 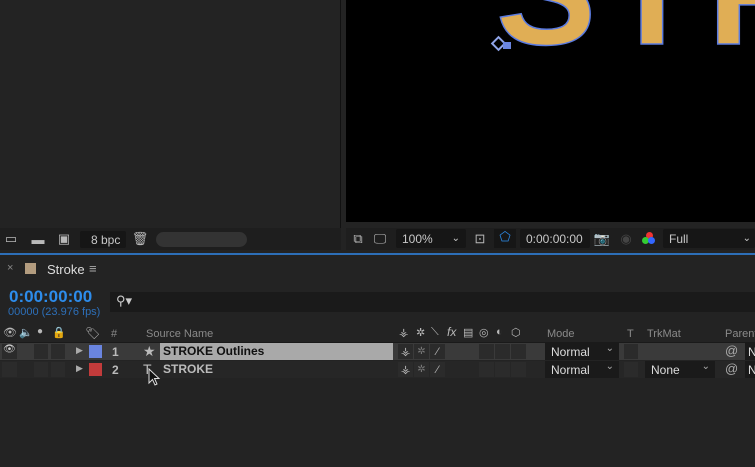 I want to click on motion-blur-icon: ◎, so click(x=484, y=332).